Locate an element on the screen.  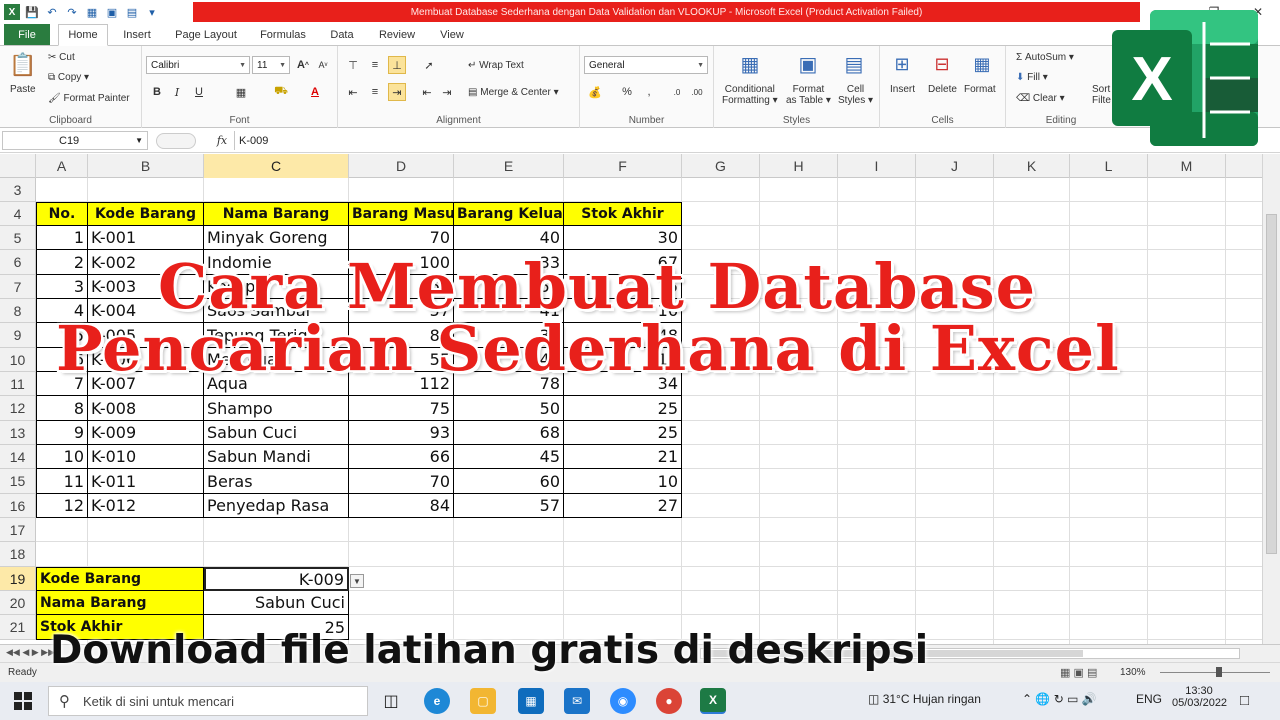
tab-formulas: Formulas is located at coordinates (283, 35).